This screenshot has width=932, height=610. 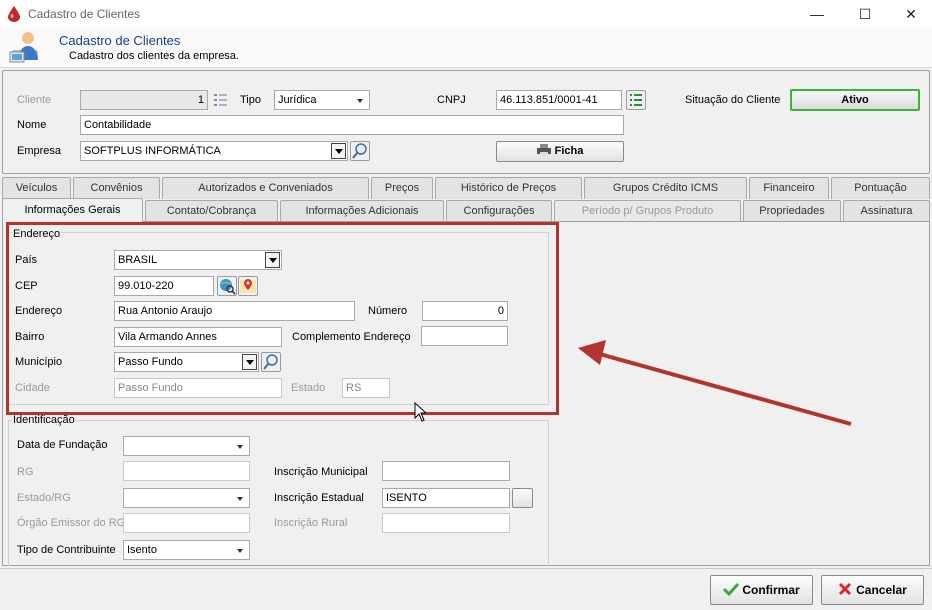 What do you see at coordinates (446, 498) in the screenshot?
I see `insc-estadual-field: ISENTO` at bounding box center [446, 498].